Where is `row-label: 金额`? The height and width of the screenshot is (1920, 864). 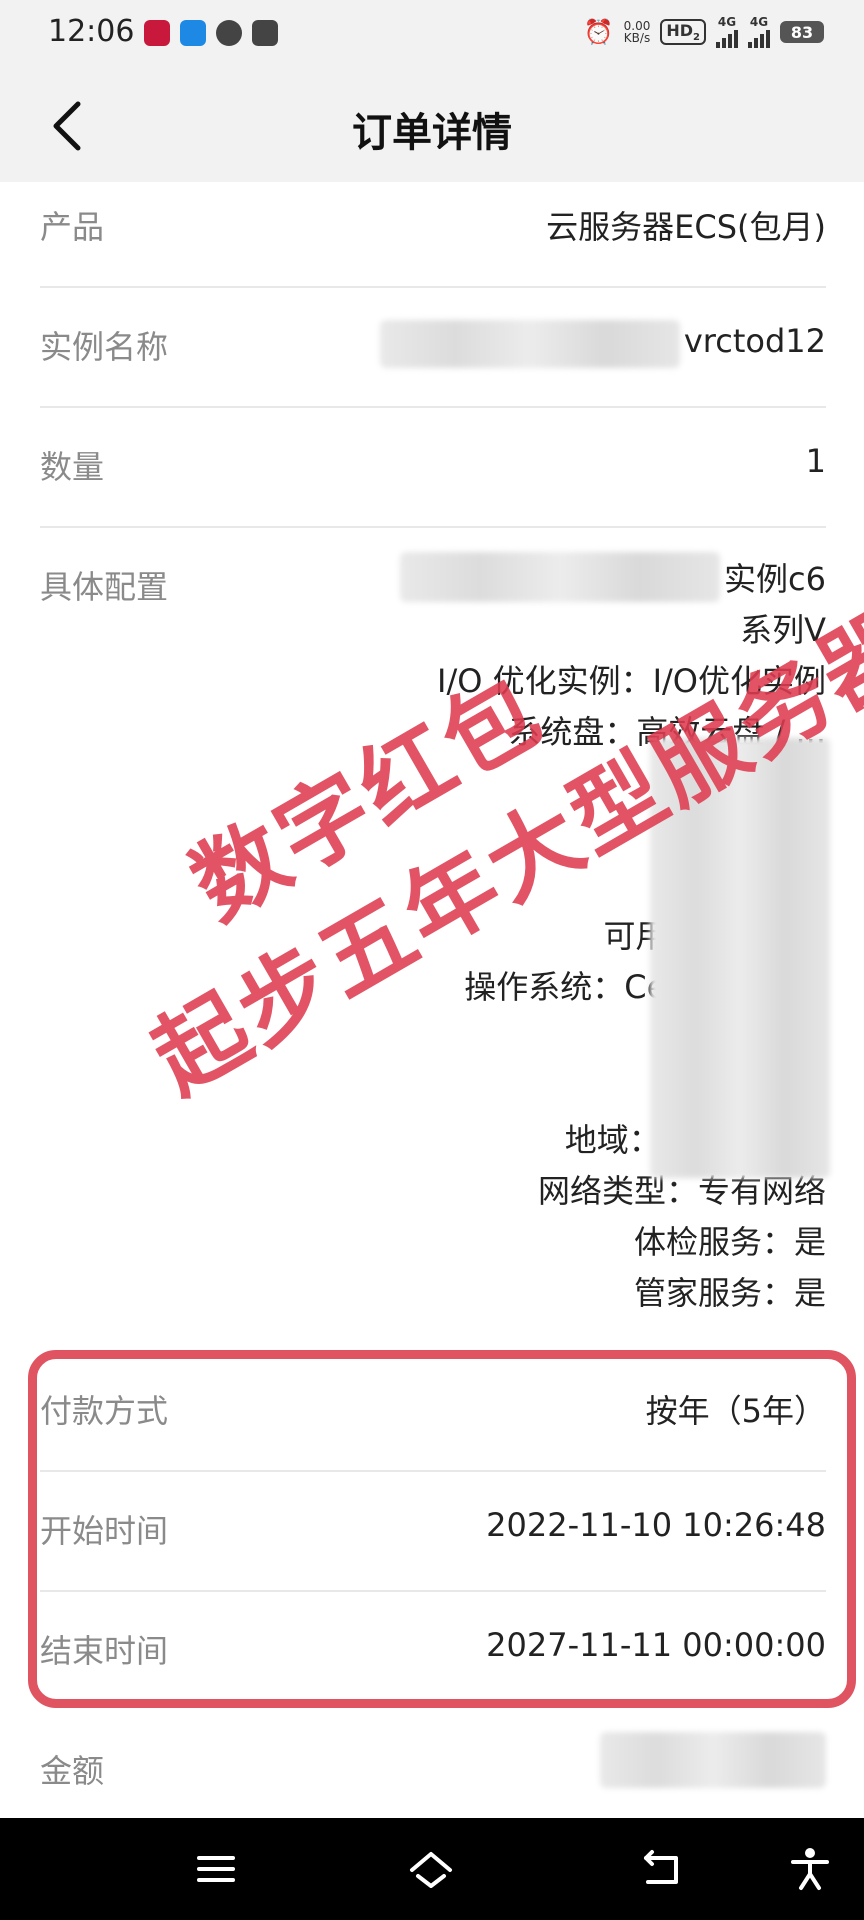 row-label: 金额 is located at coordinates (72, 1771).